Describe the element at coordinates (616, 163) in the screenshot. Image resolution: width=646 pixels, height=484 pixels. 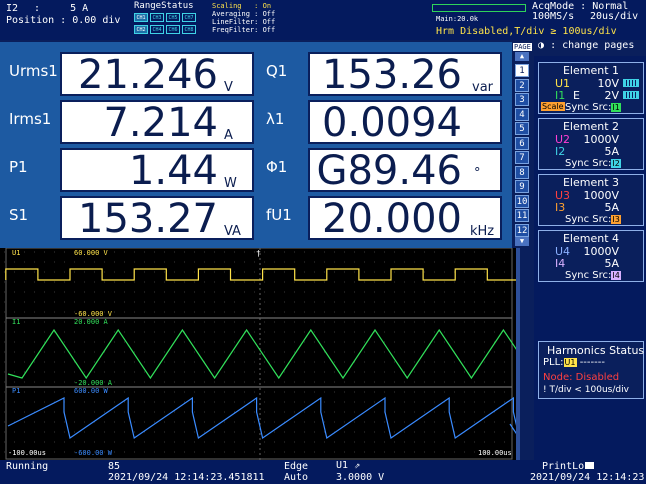
I see `sync-source-badge: I2` at that location.